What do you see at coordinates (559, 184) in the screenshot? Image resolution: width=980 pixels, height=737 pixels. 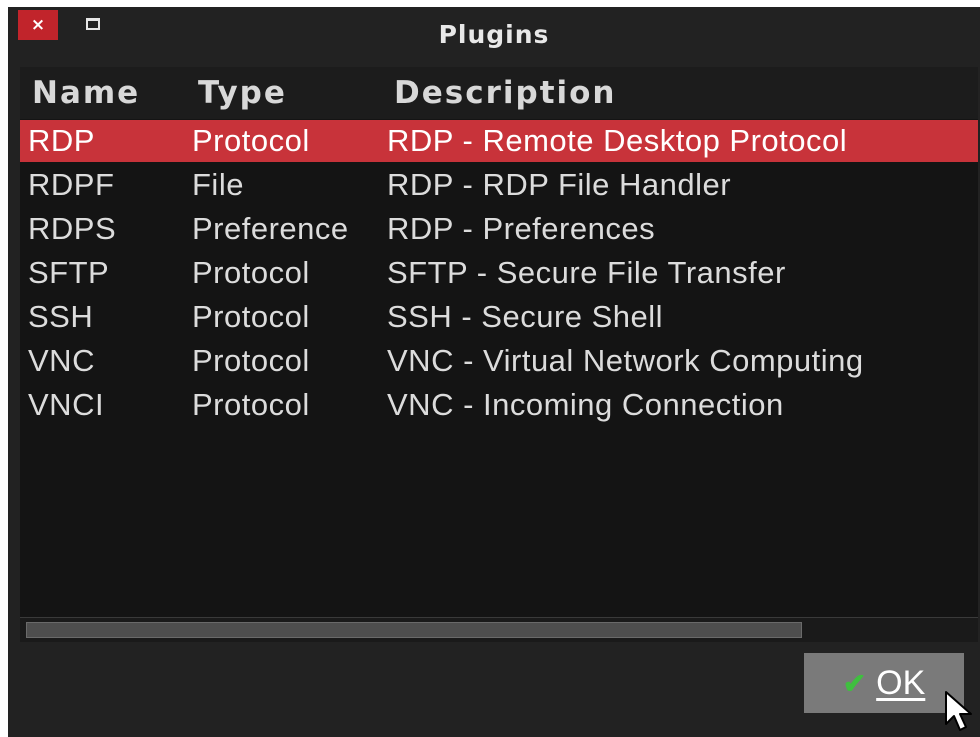 I see `cell-description: RDP - RDP File Handler` at bounding box center [559, 184].